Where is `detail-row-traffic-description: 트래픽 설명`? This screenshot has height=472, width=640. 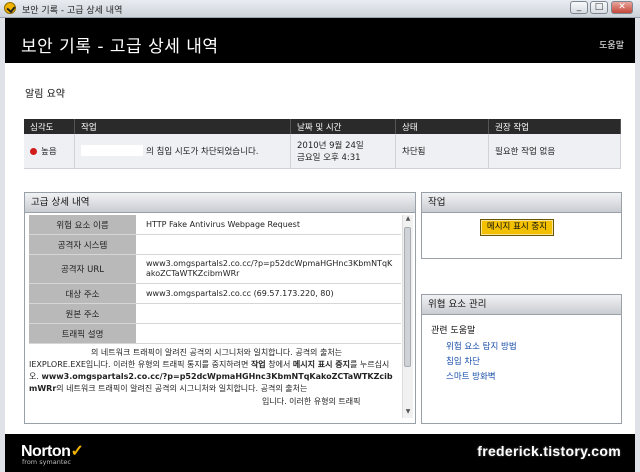
detail-row-traffic-description: 트래픽 설명 is located at coordinates (215, 334).